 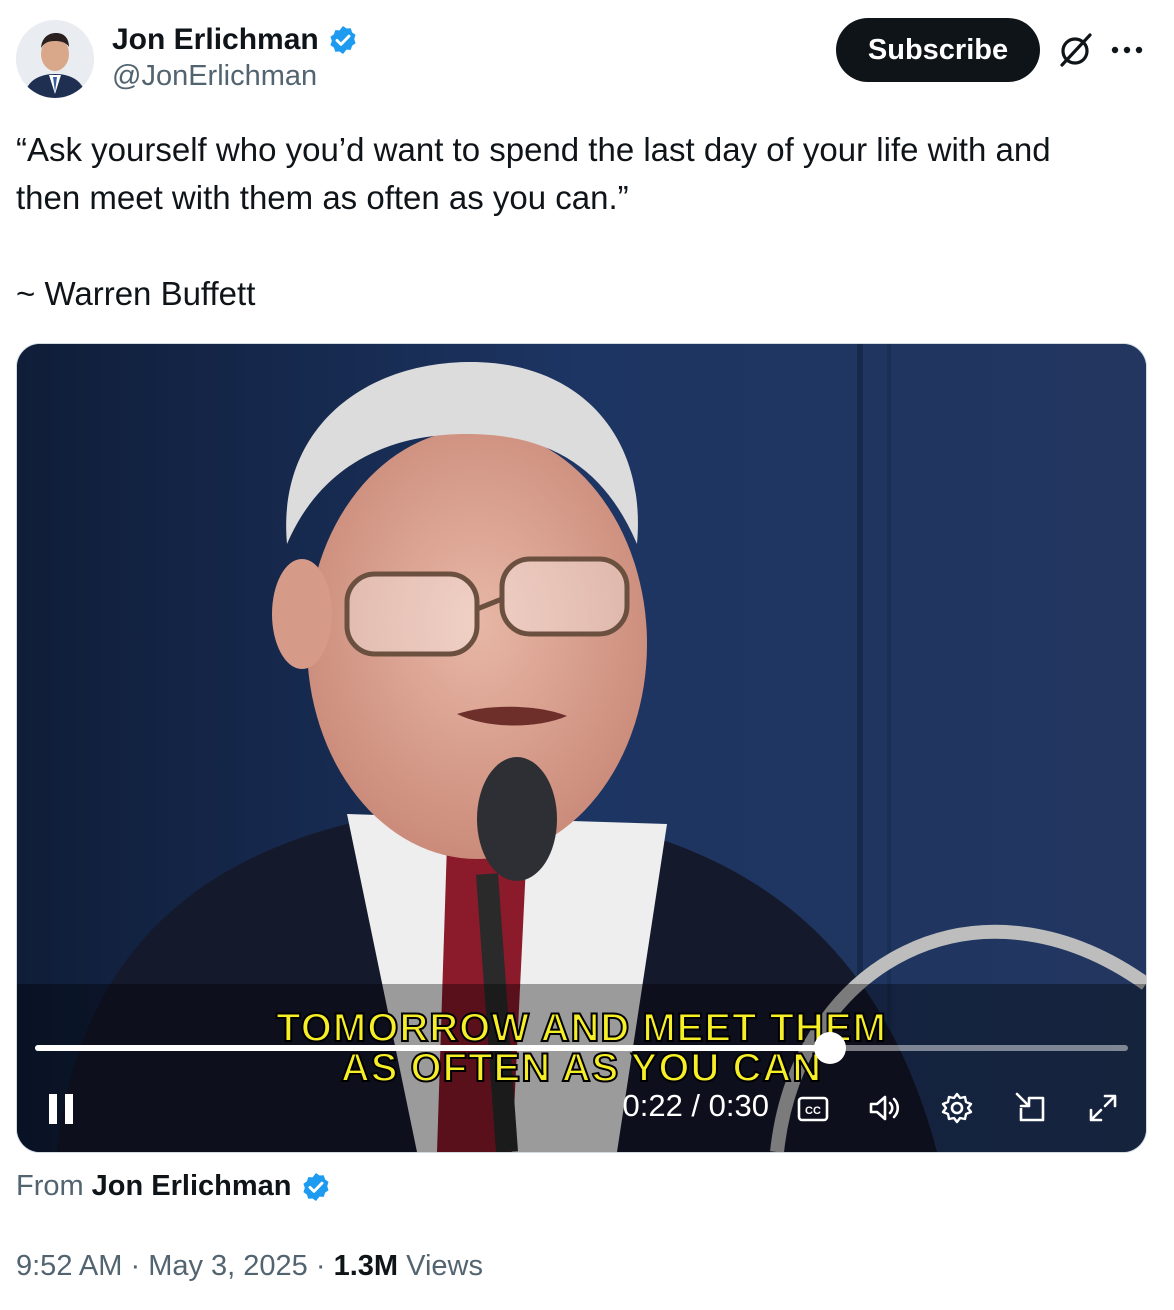 I want to click on tweet-attribution: ~ Warren Buffett, so click(x=136, y=293).